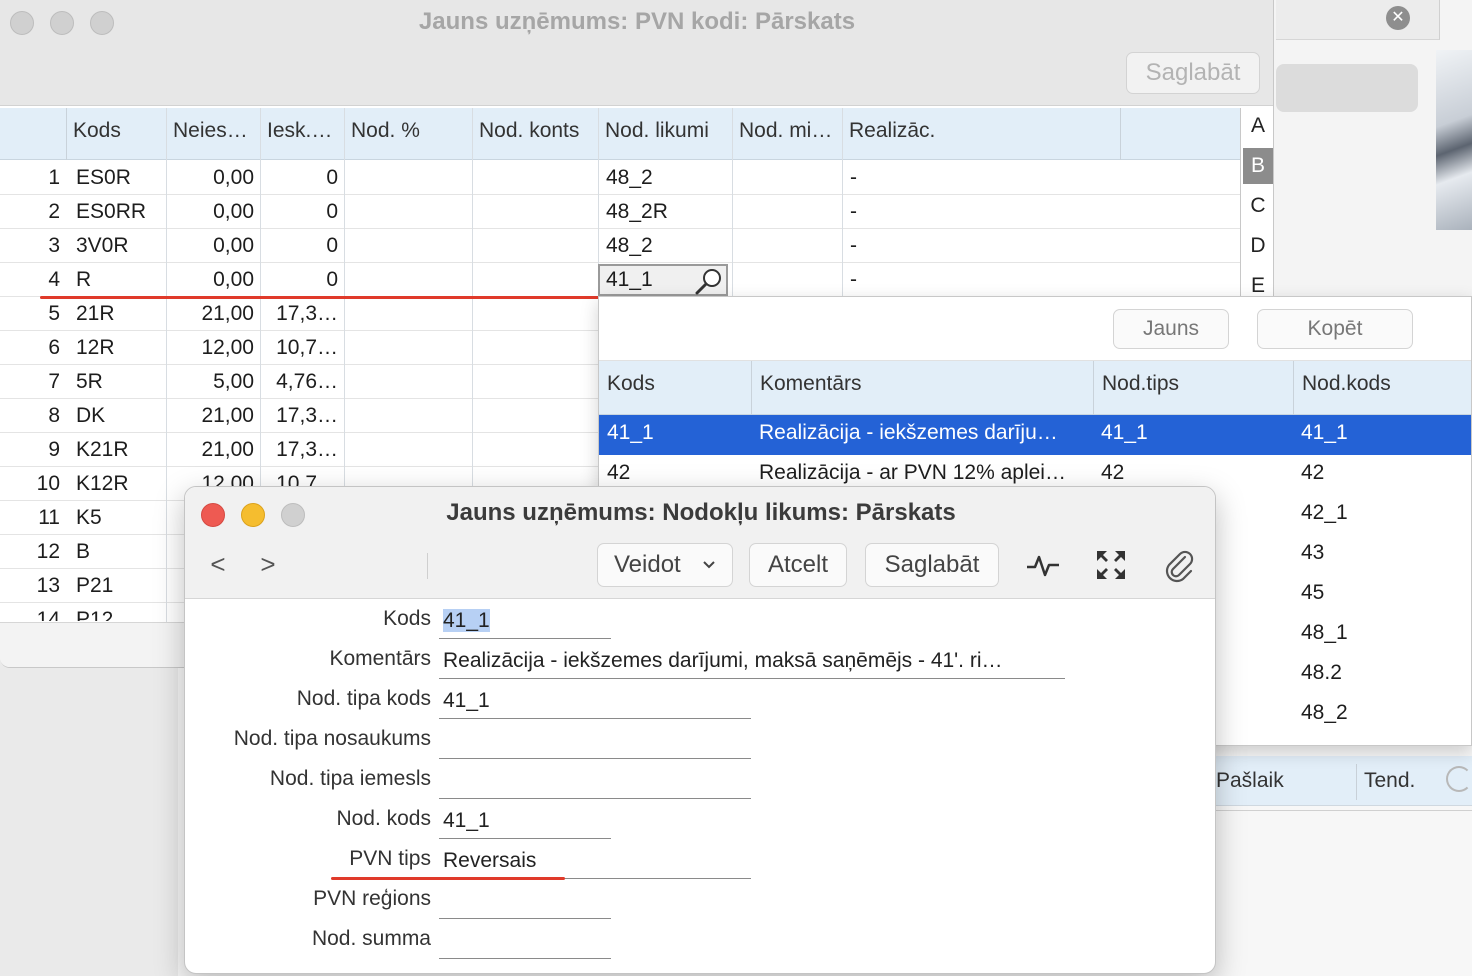 The height and width of the screenshot is (976, 1472). Describe the element at coordinates (1193, 388) in the screenshot. I see `column-header-nod-tips: Nod.tips` at that location.